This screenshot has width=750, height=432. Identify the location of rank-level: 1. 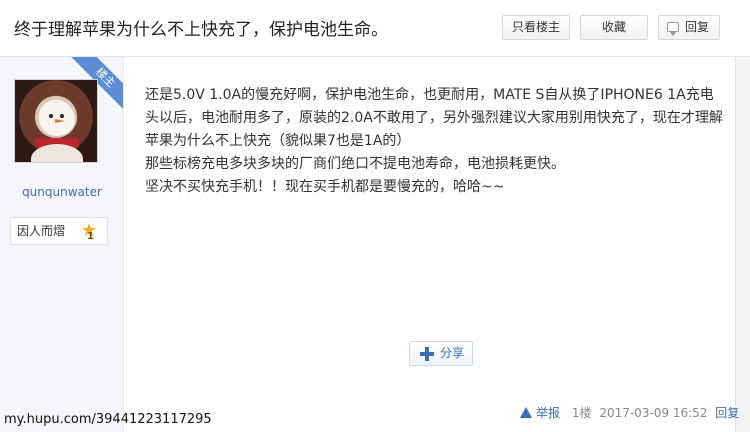
(90, 236).